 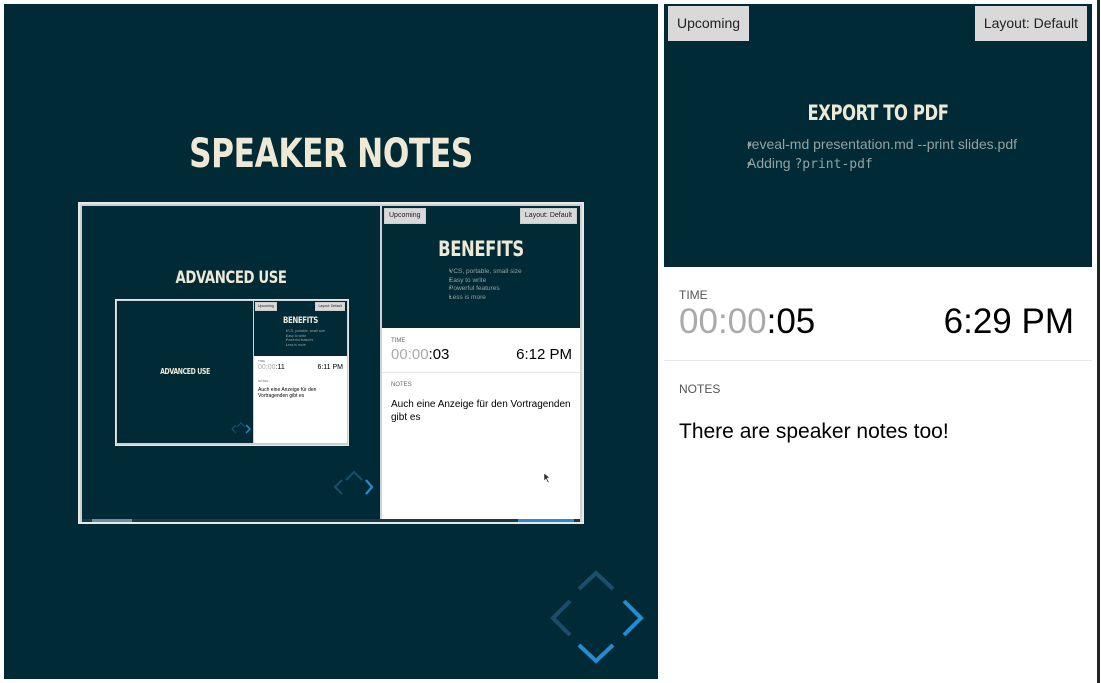 I want to click on embedded-chevron-right-icon, so click(x=369, y=487).